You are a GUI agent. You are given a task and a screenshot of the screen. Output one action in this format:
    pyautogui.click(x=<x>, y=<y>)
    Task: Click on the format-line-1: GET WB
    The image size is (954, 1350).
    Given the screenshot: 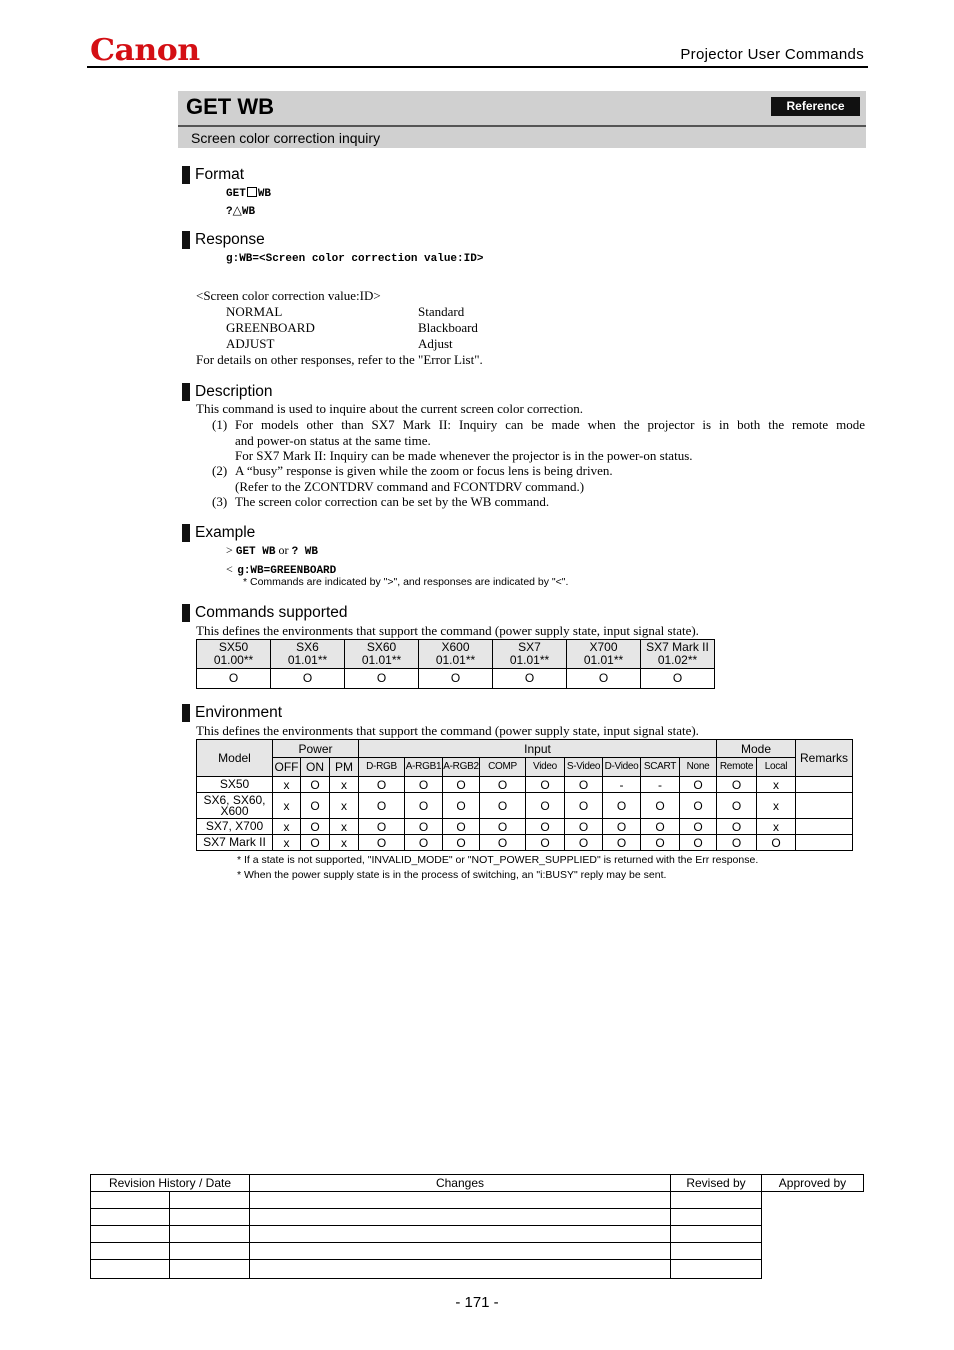 What is the action you would take?
    pyautogui.click(x=248, y=193)
    